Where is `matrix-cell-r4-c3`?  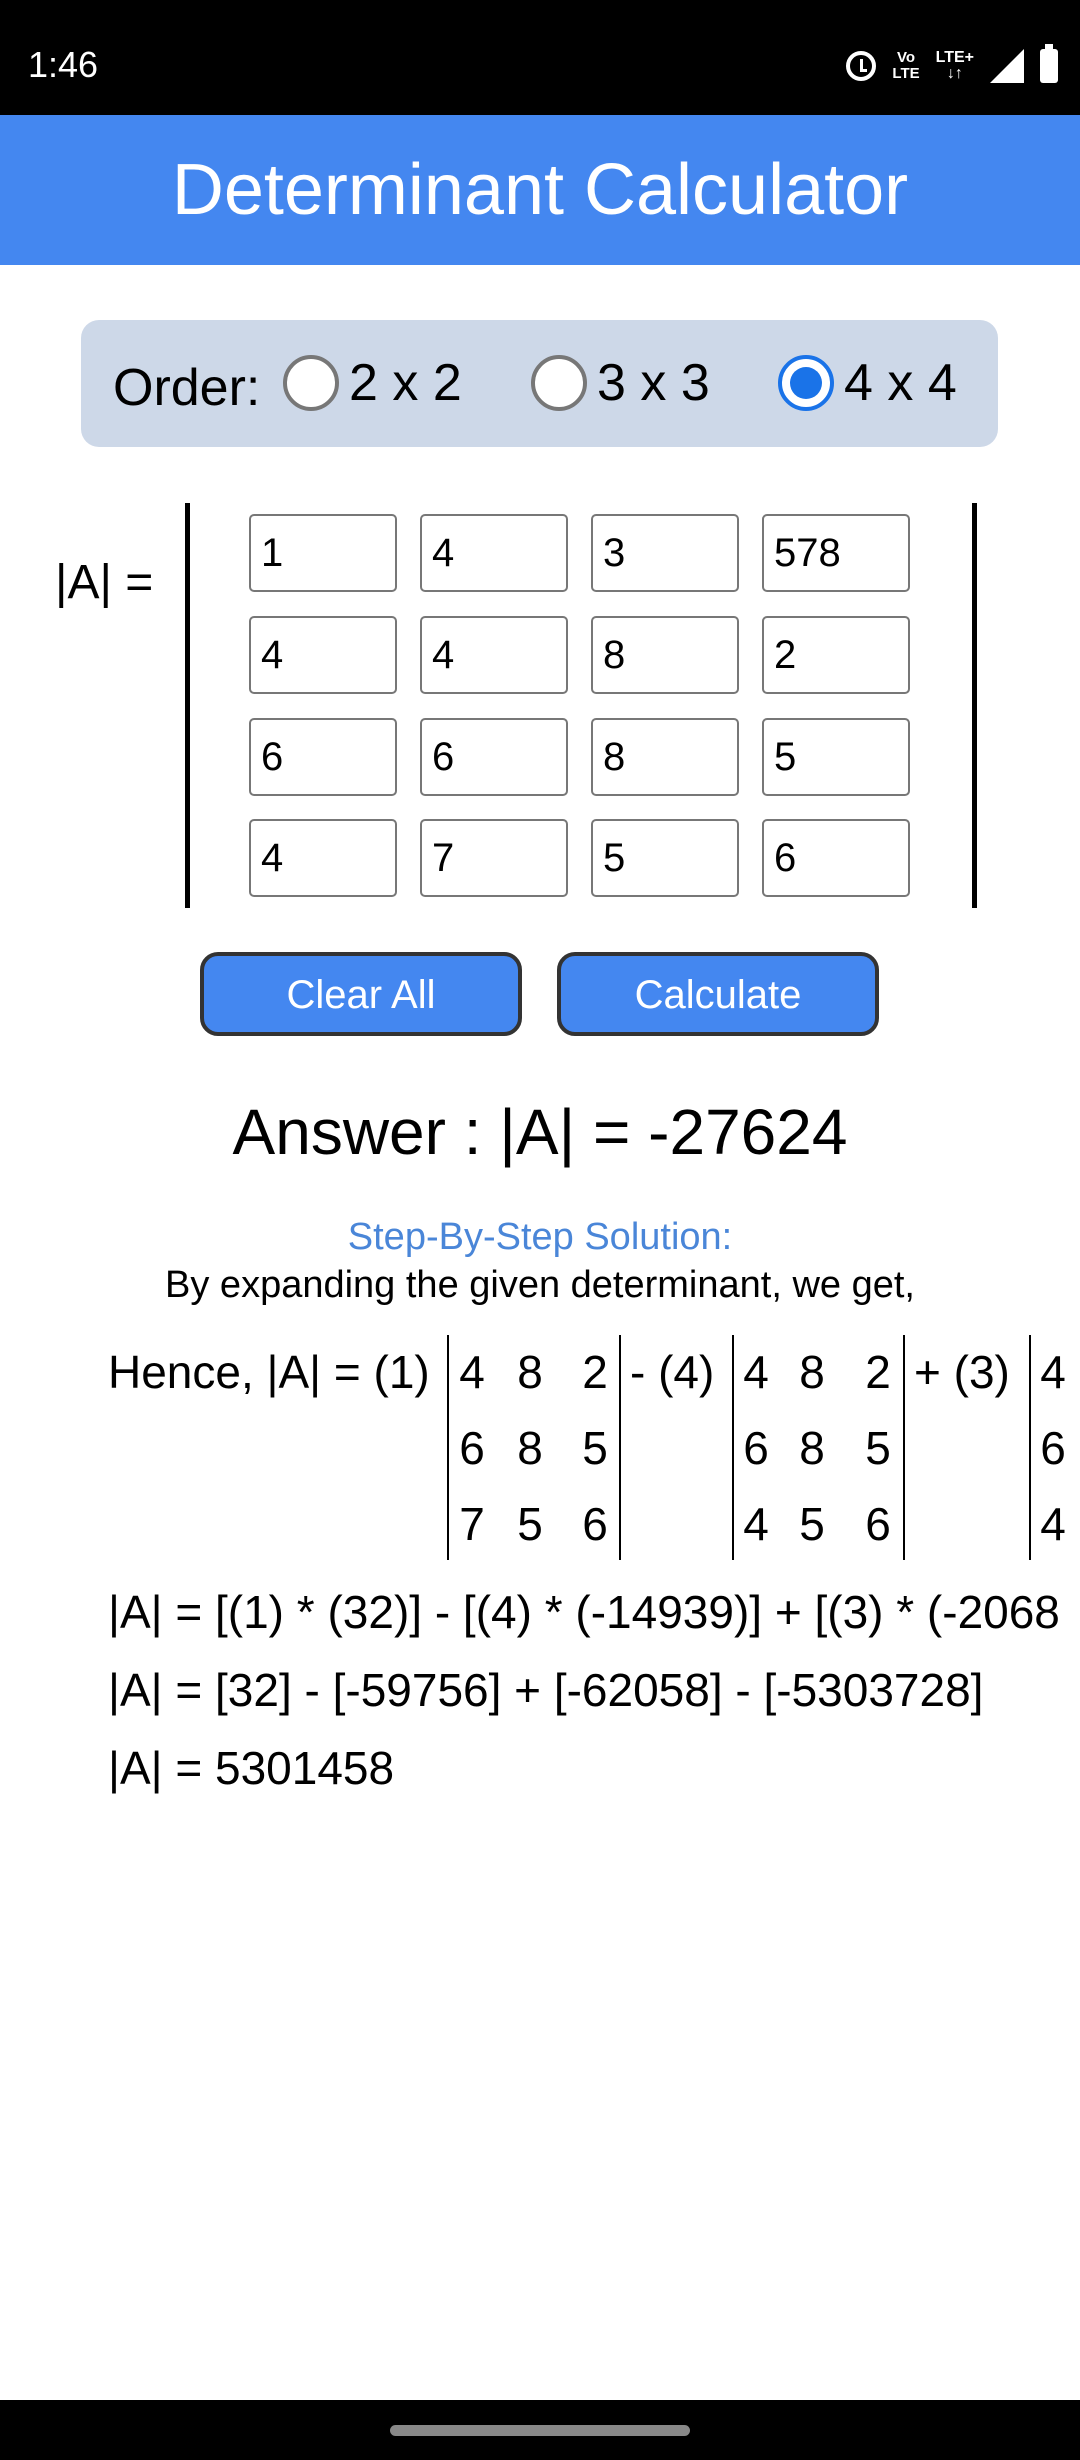
matrix-cell-r4-c3 is located at coordinates (665, 858).